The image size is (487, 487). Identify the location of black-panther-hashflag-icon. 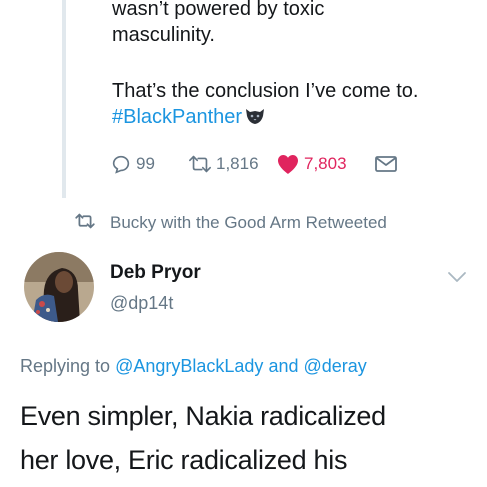
(255, 116).